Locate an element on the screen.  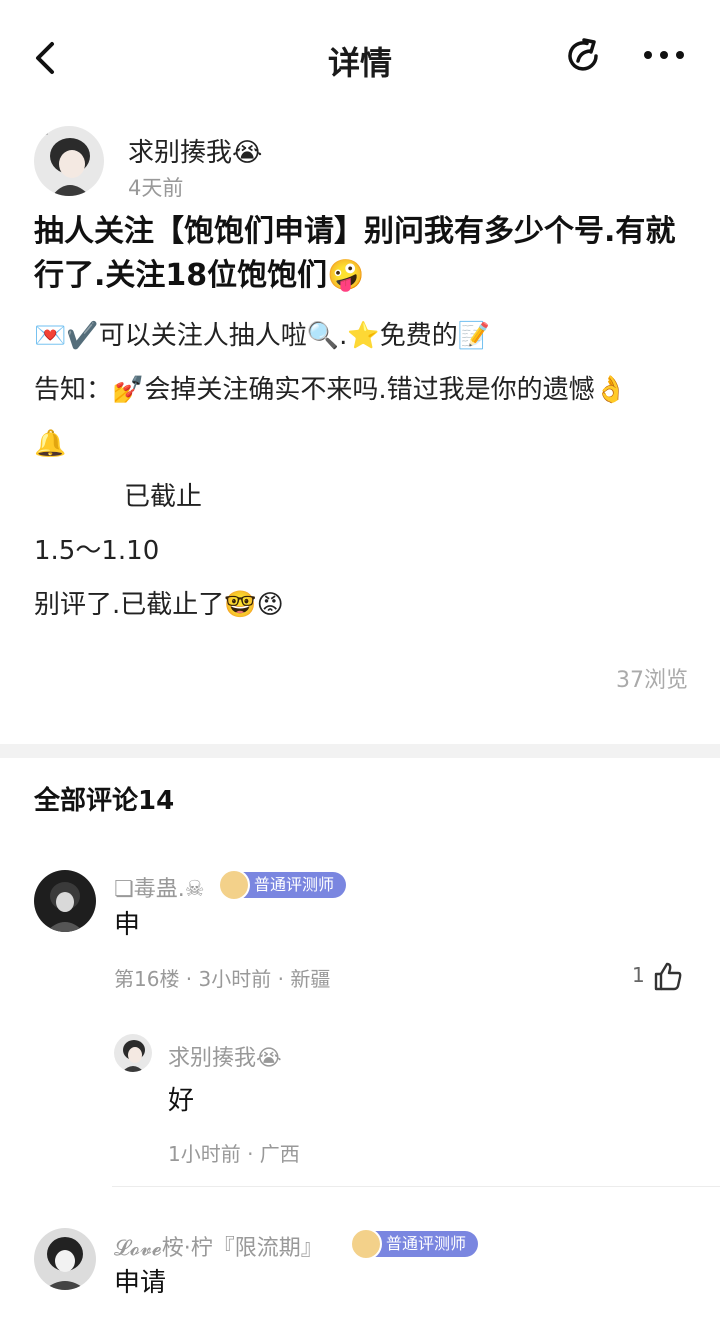
post-author: 求别揍我😭 4天前 is located at coordinates (364, 163).